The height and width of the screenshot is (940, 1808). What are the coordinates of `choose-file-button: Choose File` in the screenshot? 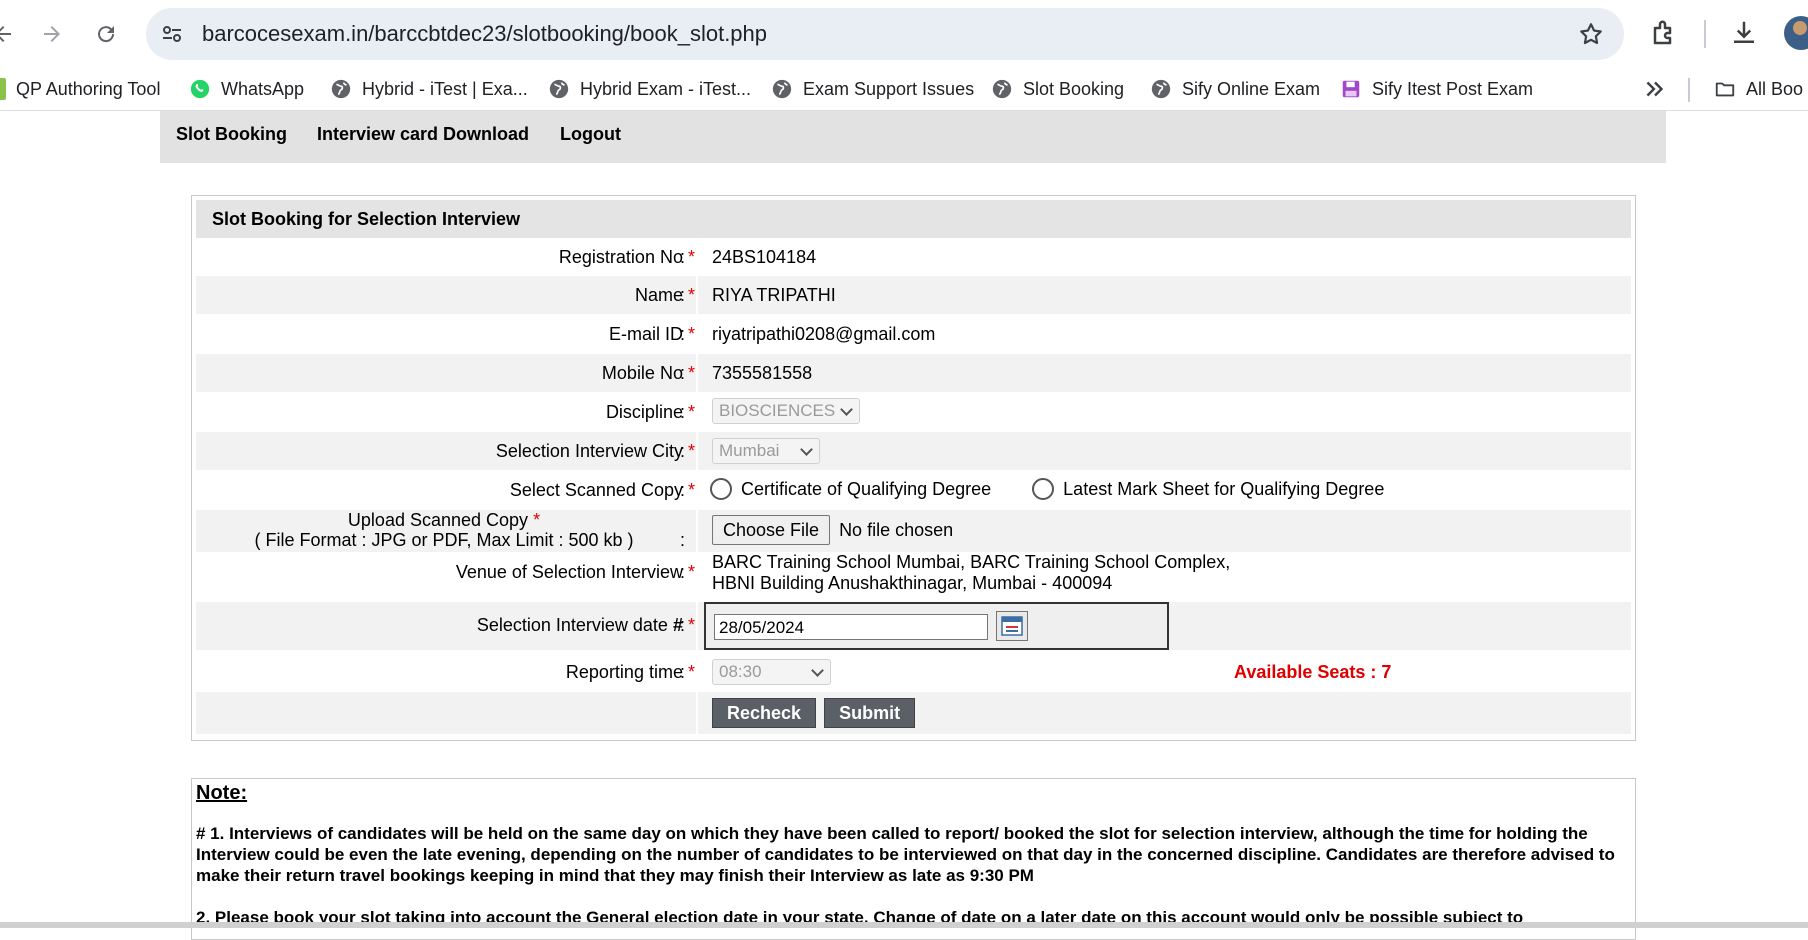 It's located at (771, 530).